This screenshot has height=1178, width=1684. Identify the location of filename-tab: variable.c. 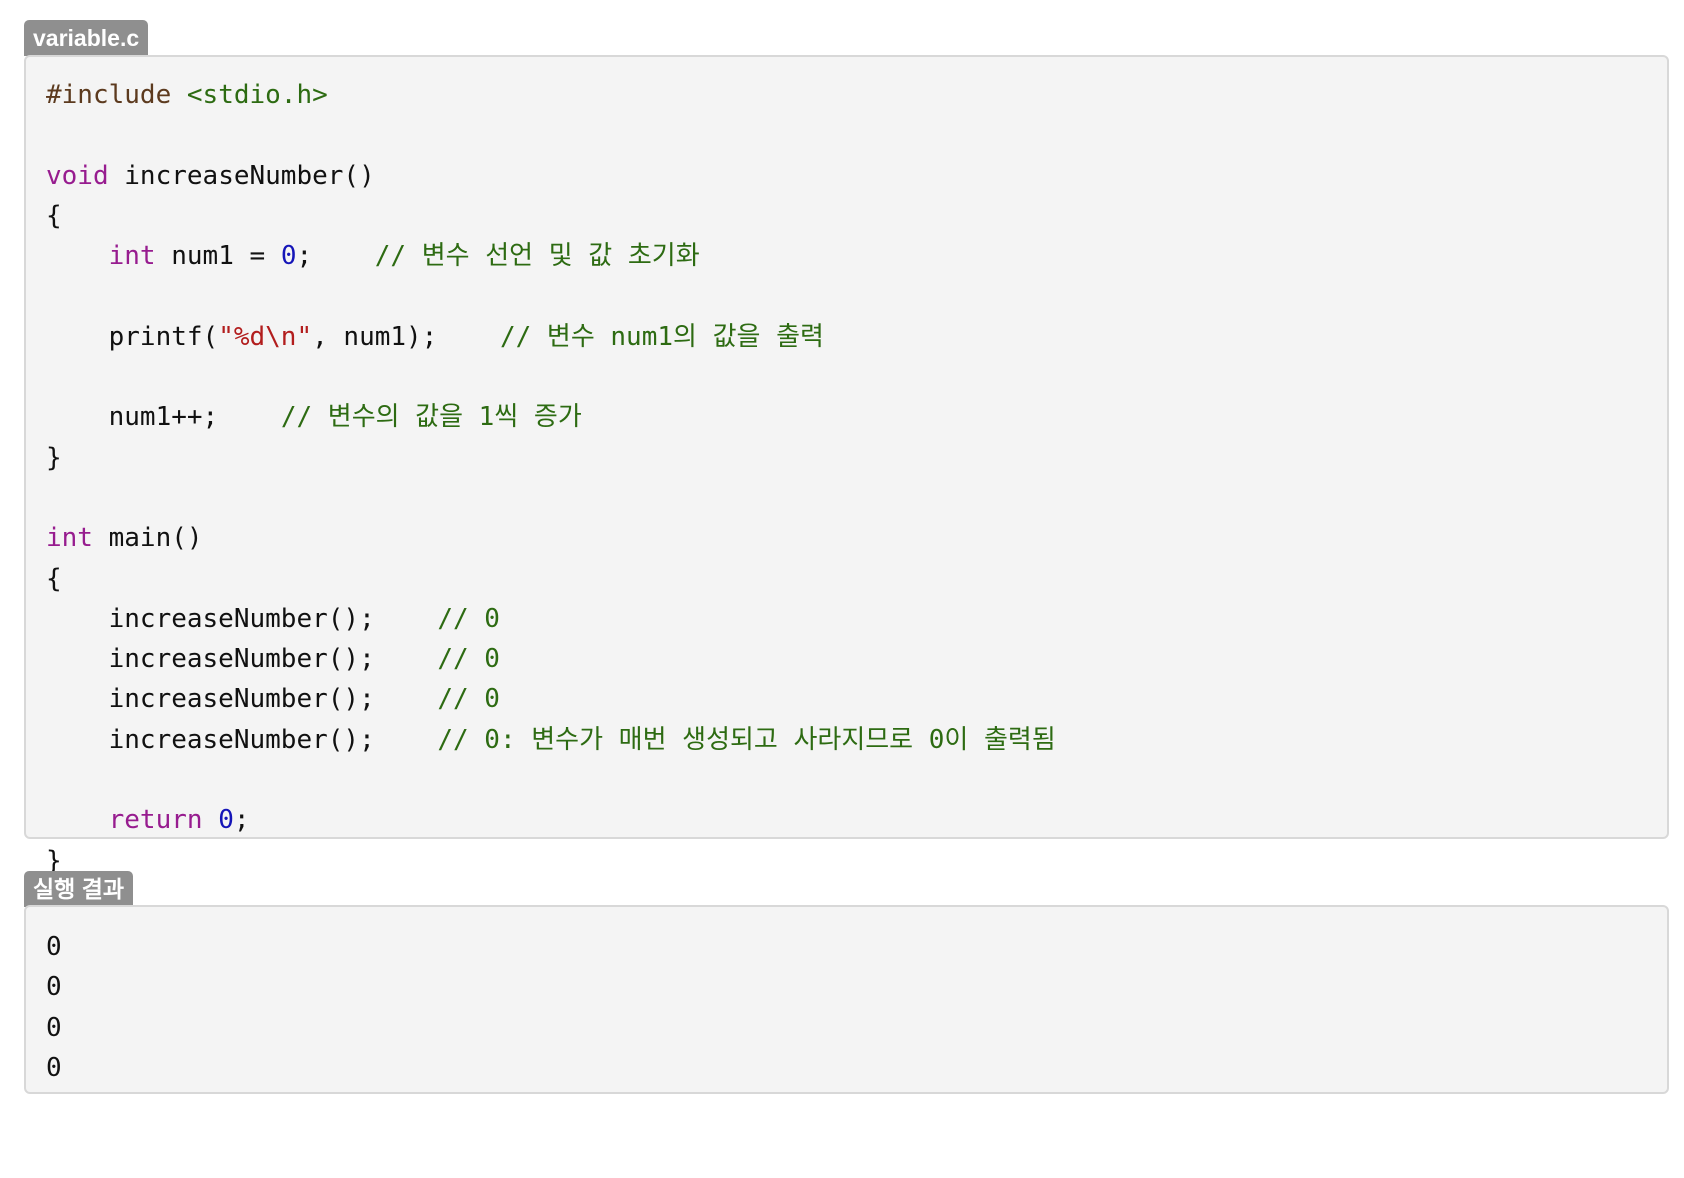
(86, 38).